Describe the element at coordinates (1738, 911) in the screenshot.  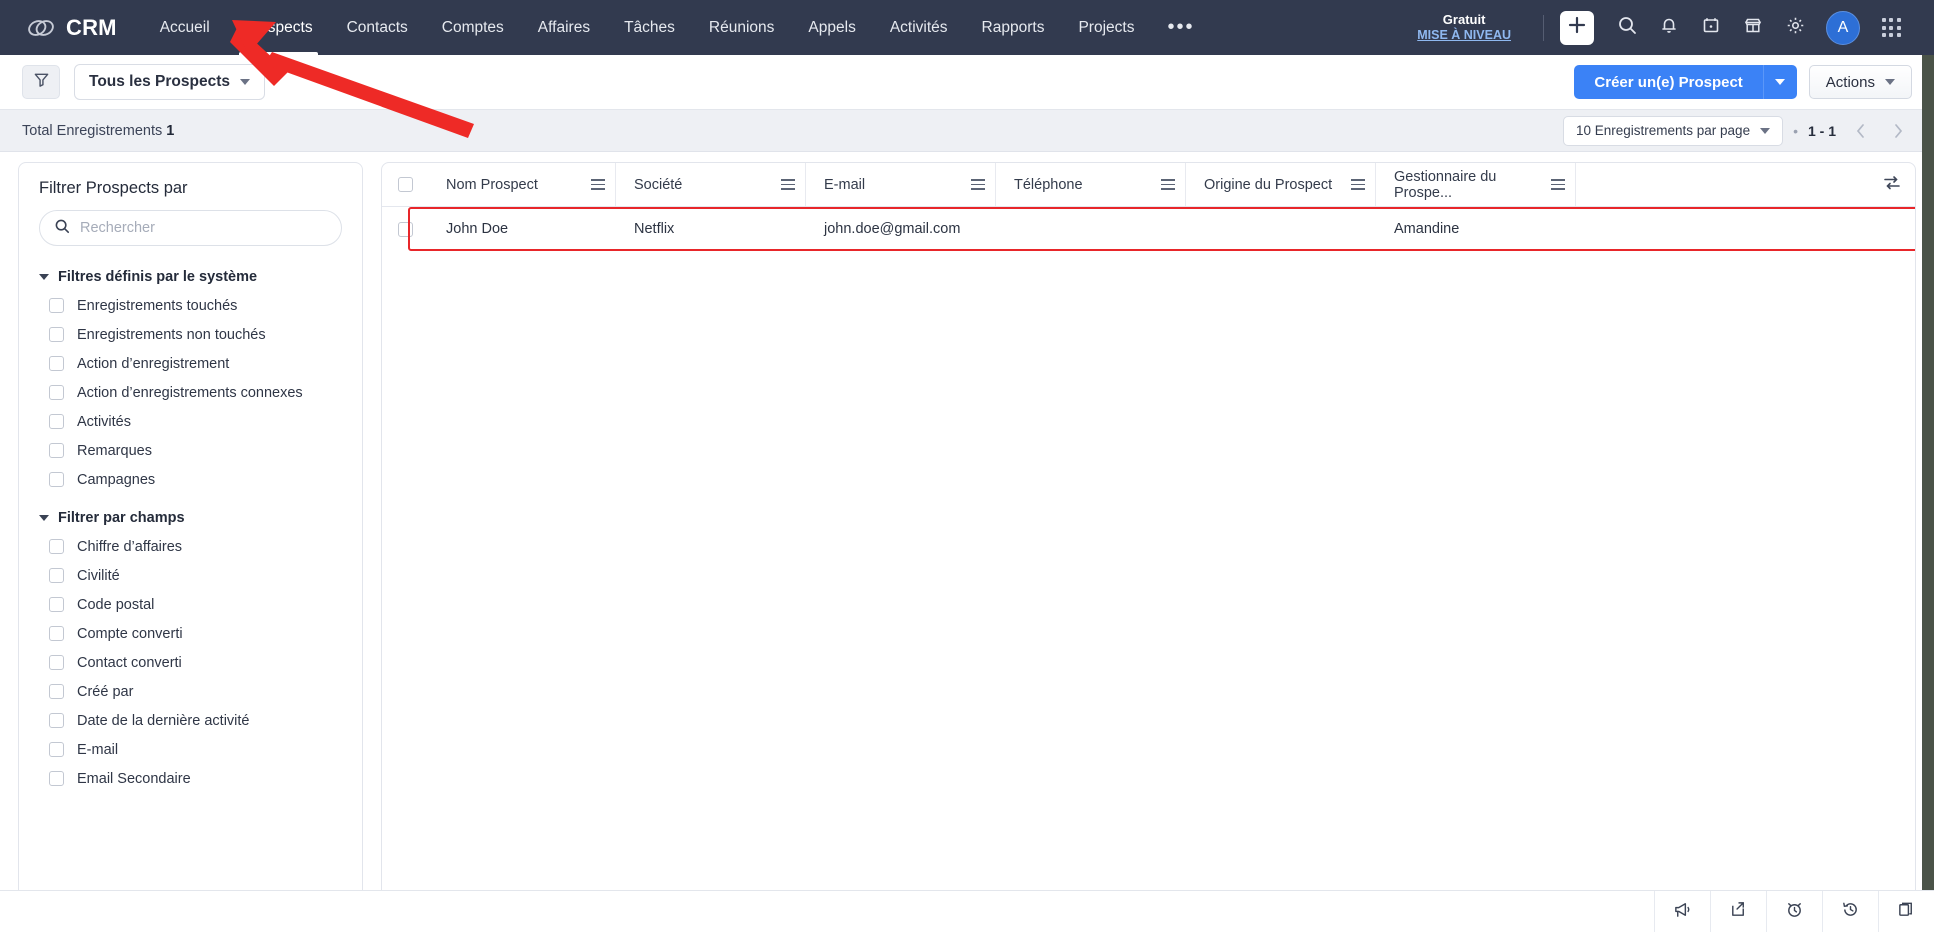
I see `share-note-button` at that location.